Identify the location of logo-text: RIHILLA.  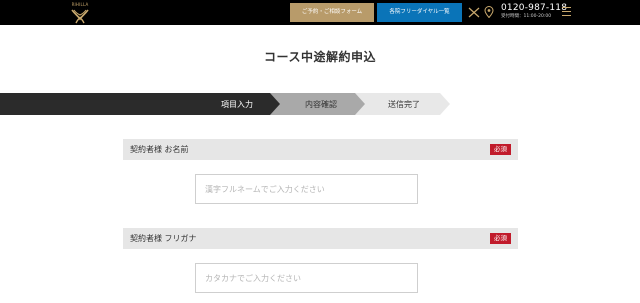
(80, 4).